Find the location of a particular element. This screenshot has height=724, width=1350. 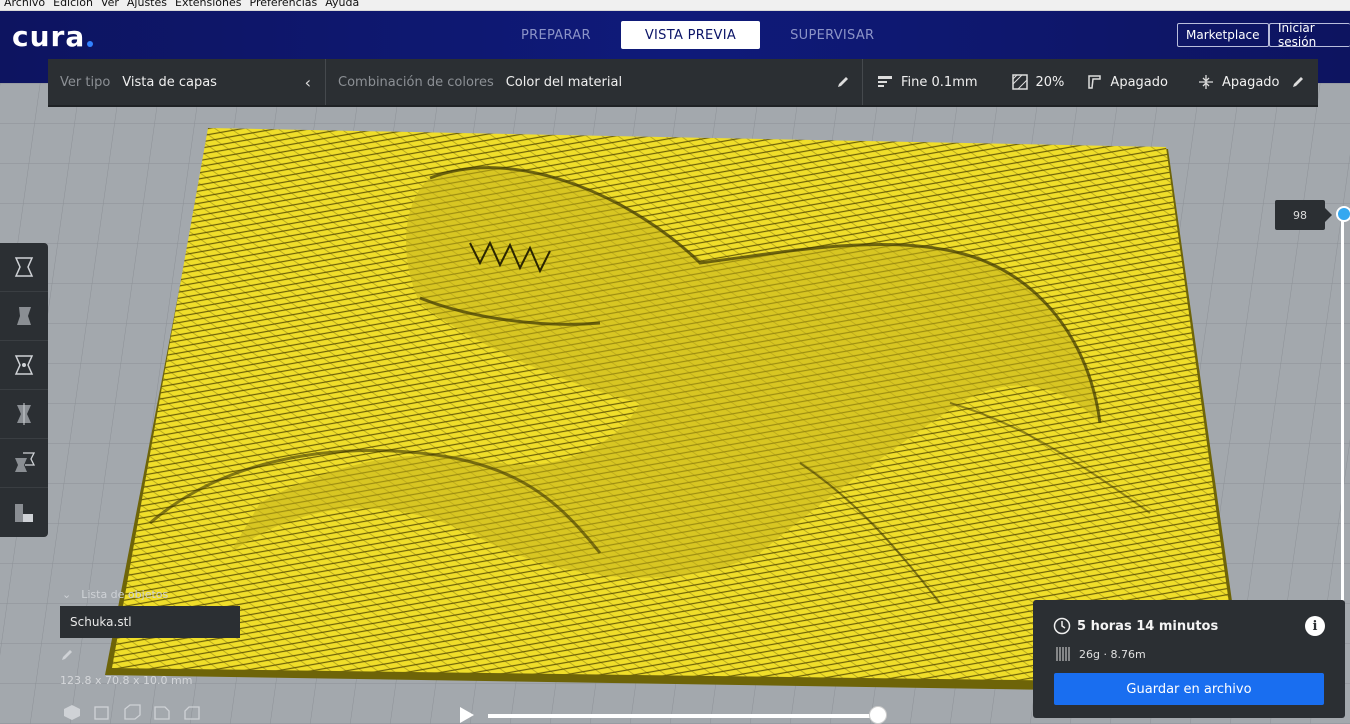

support-blocker-button is located at coordinates (24, 512).